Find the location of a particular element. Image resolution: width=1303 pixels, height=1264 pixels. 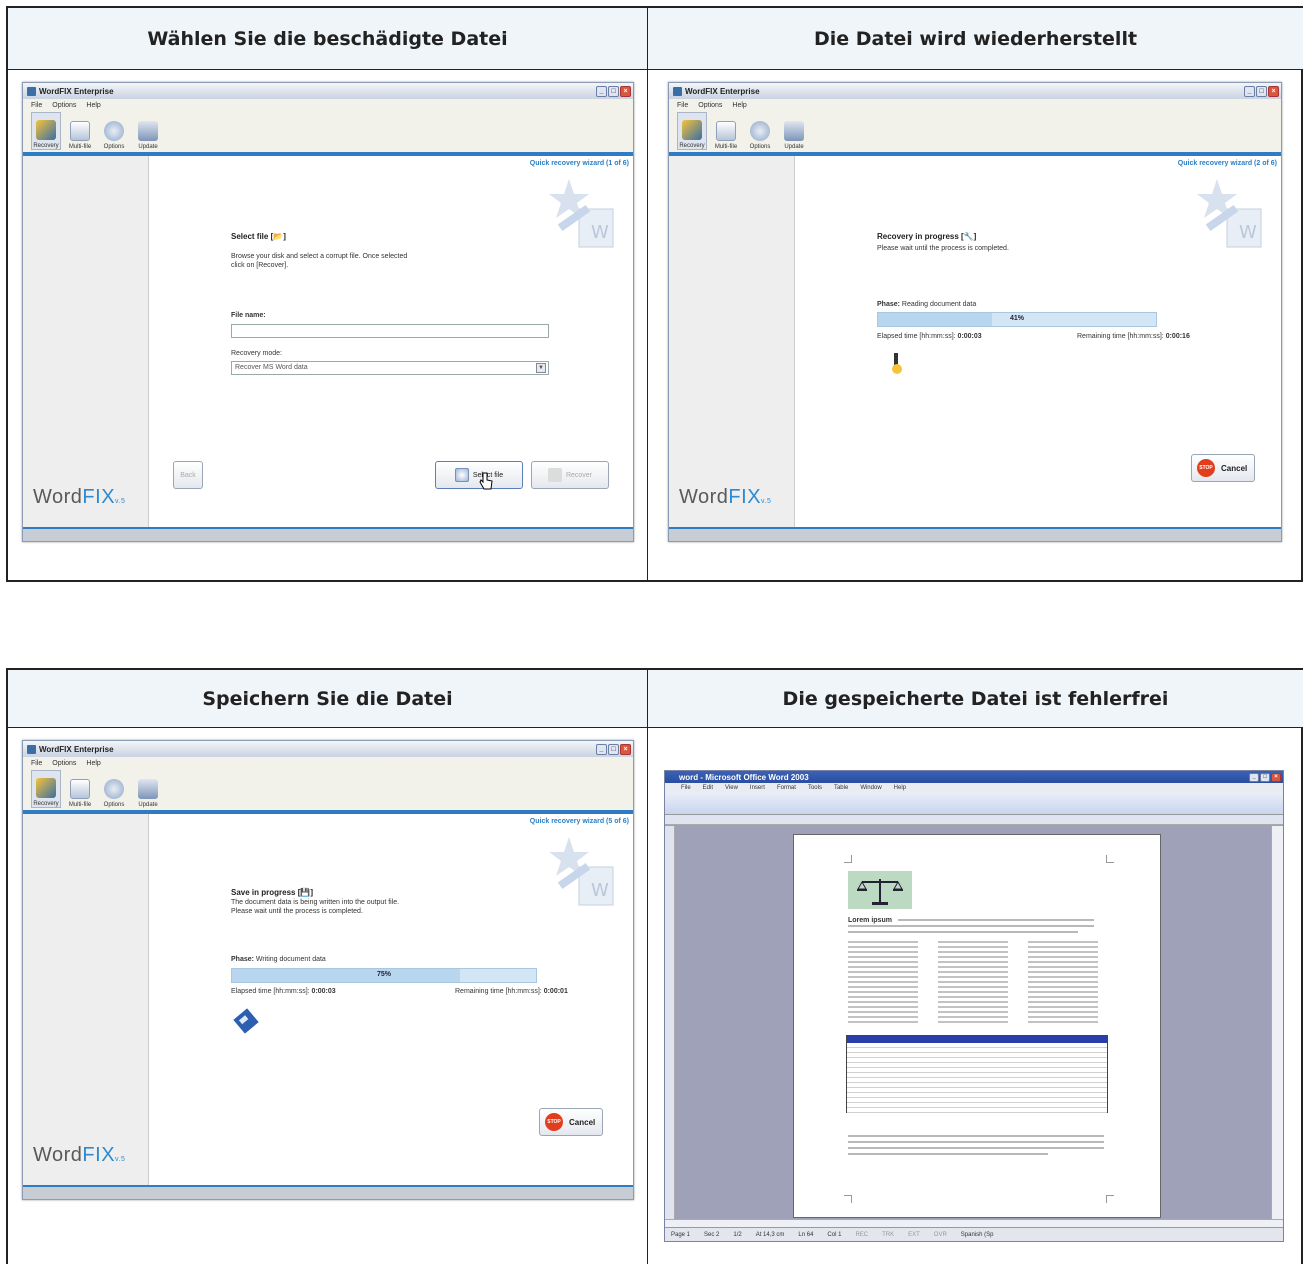

word-menu-insert: Insert is located at coordinates (757, 788).